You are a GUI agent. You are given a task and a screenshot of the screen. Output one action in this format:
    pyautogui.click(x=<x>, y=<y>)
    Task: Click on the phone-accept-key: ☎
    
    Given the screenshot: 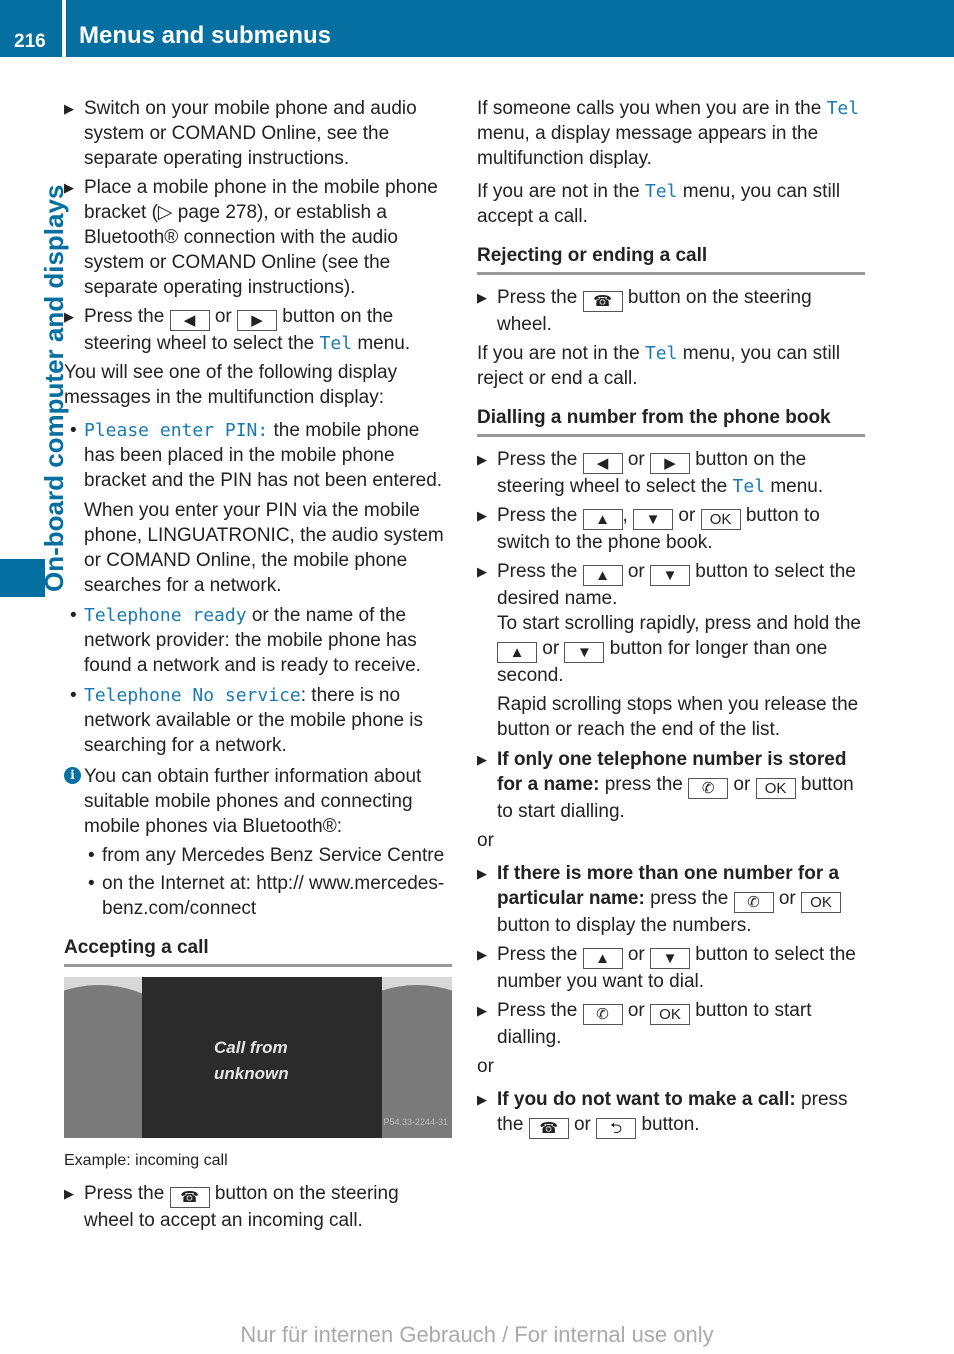 What is the action you would take?
    pyautogui.click(x=189, y=1197)
    